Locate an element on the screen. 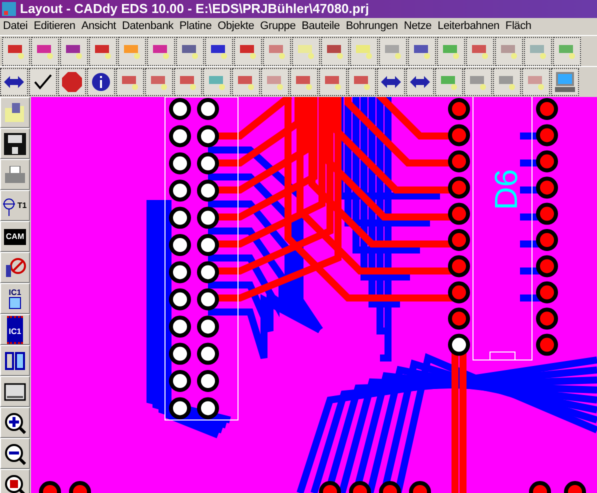 This screenshot has height=493, width=597. component-designator: D6 is located at coordinates (506, 189).